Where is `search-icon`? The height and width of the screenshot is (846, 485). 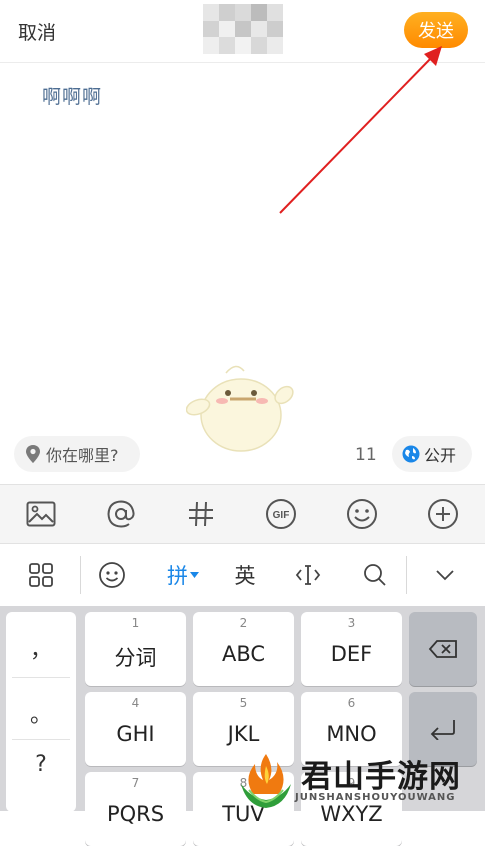 search-icon is located at coordinates (375, 575).